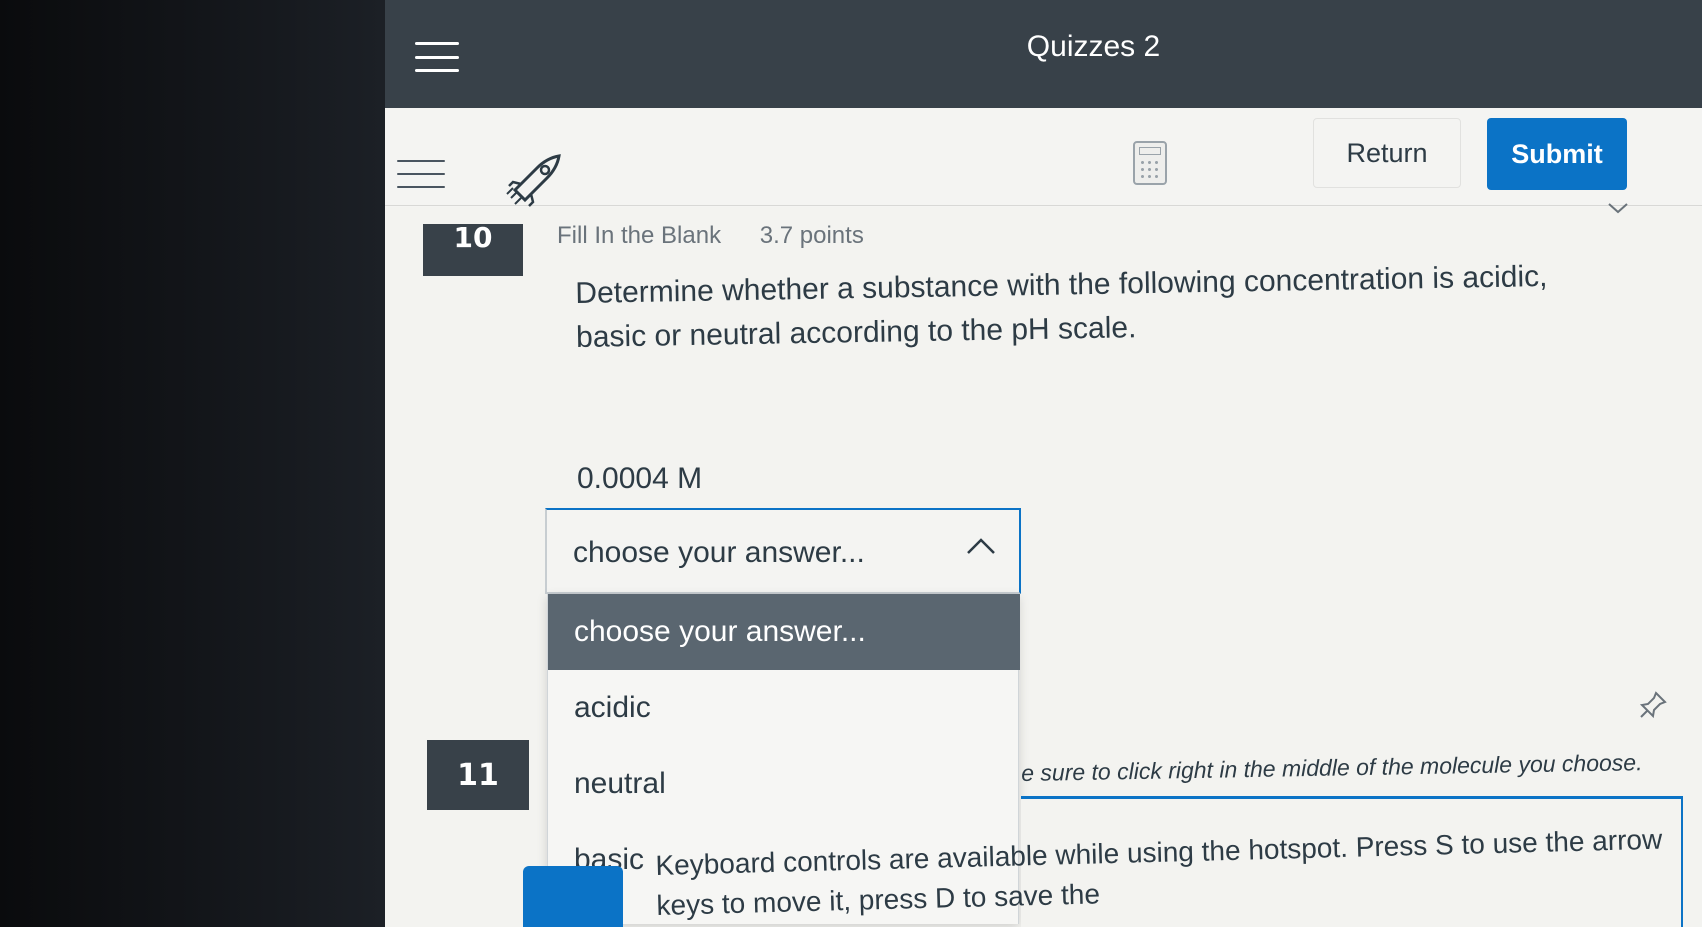 The image size is (1702, 927). Describe the element at coordinates (811, 235) in the screenshot. I see `question-points: 3.7 points` at that location.